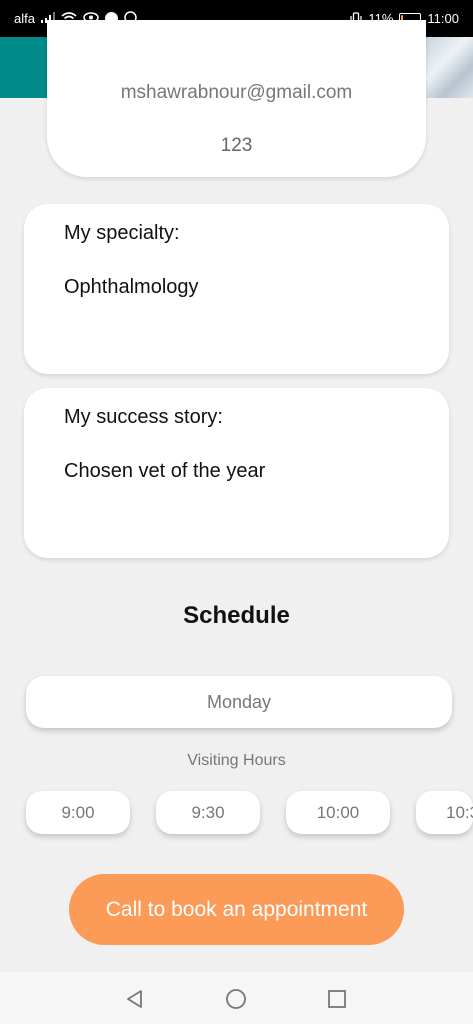 This screenshot has height=1024, width=473. I want to click on time-slot: 9:00, so click(78, 812).